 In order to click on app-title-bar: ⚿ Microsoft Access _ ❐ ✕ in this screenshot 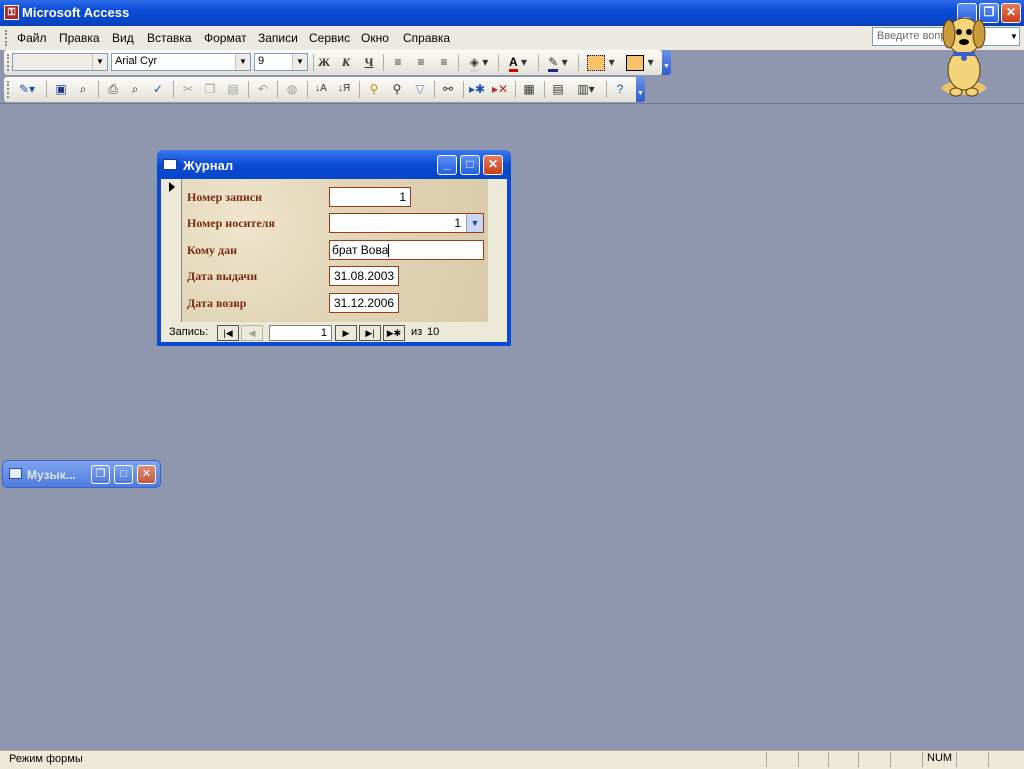, I will do `click(512, 13)`.